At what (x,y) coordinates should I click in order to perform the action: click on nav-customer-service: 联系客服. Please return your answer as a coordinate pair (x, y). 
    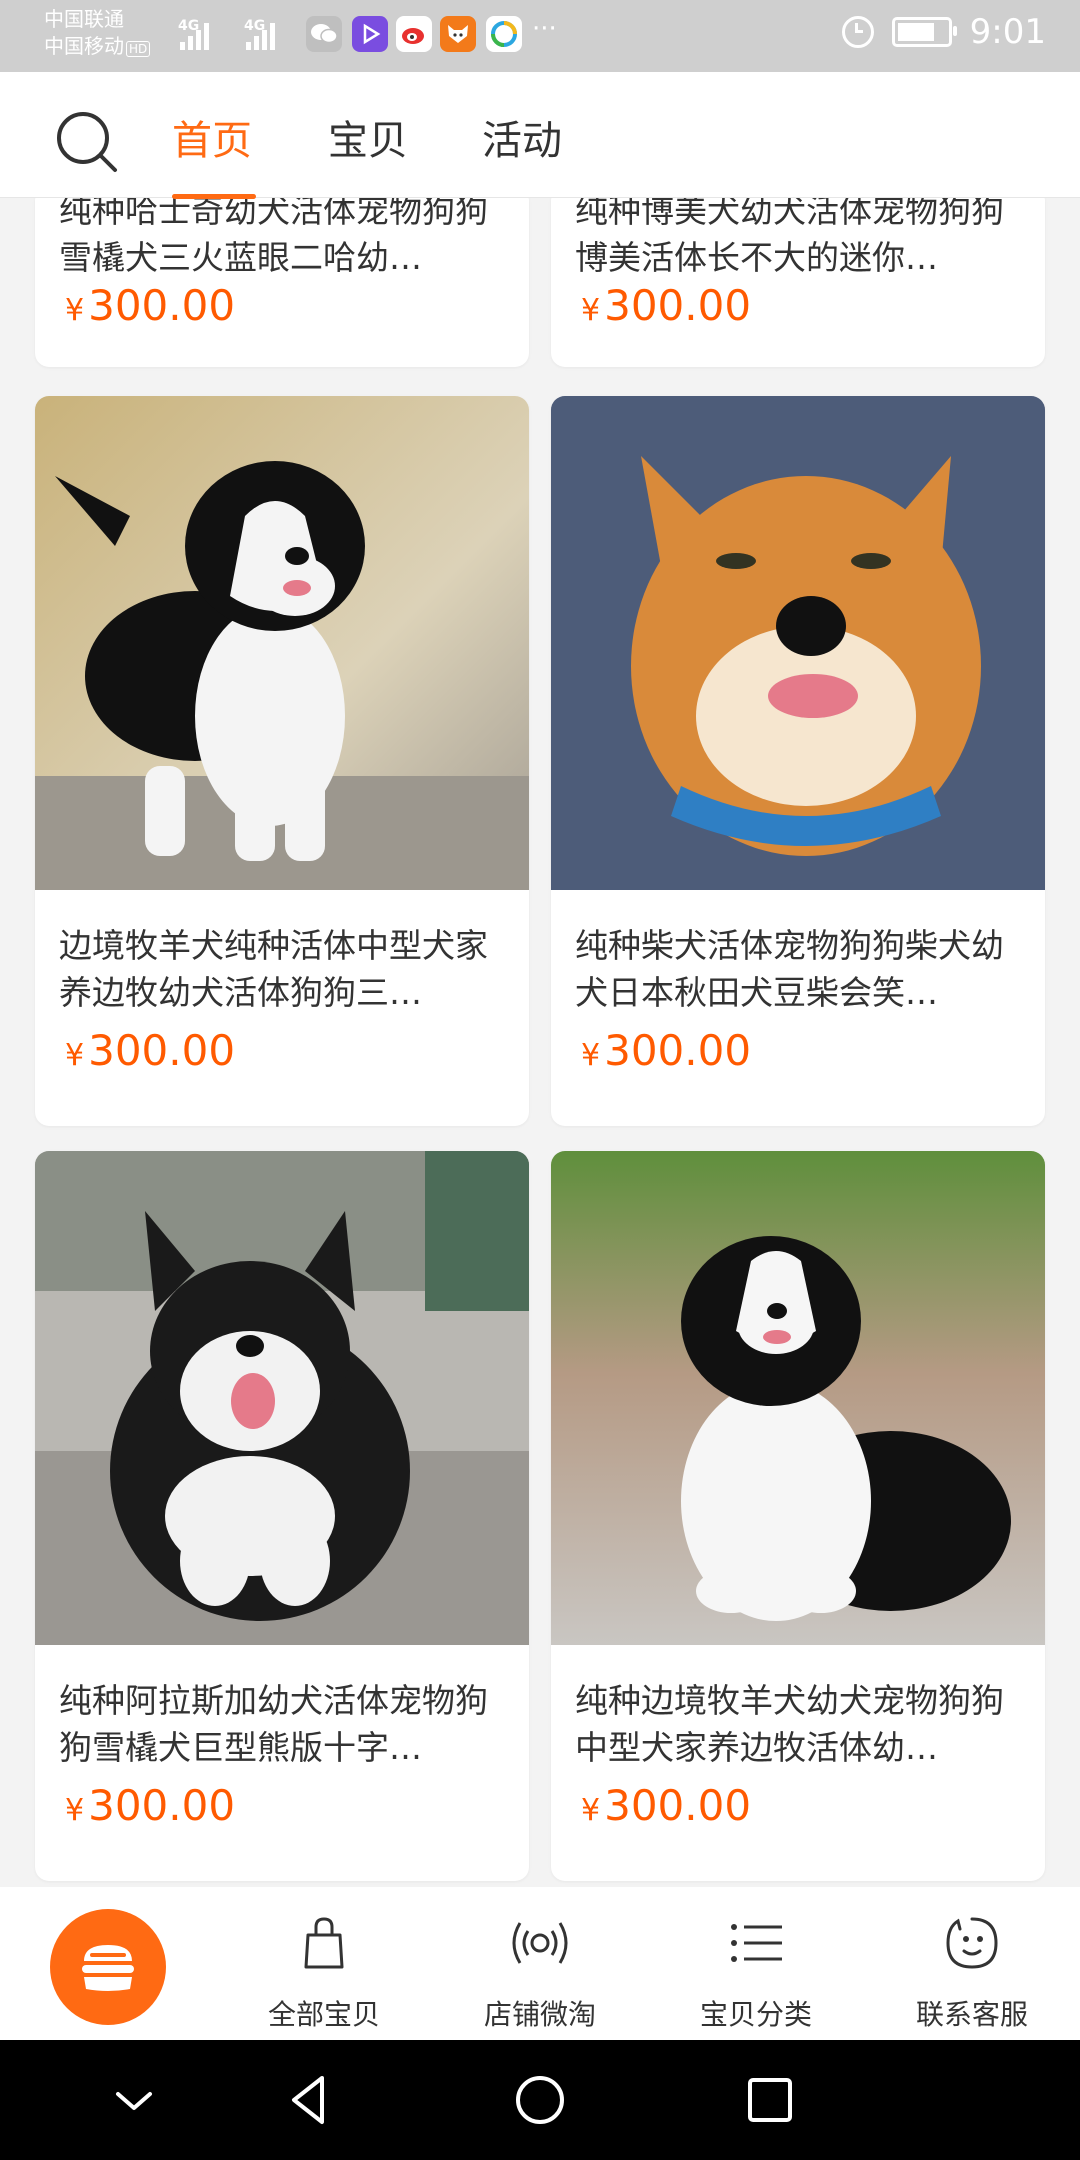
    Looking at the image, I should click on (972, 1963).